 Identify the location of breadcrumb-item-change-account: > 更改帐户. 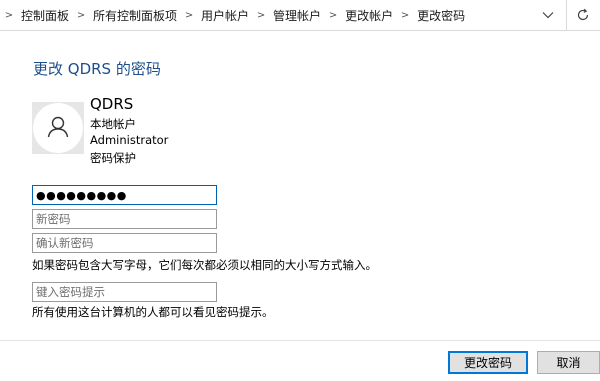
(360, 15).